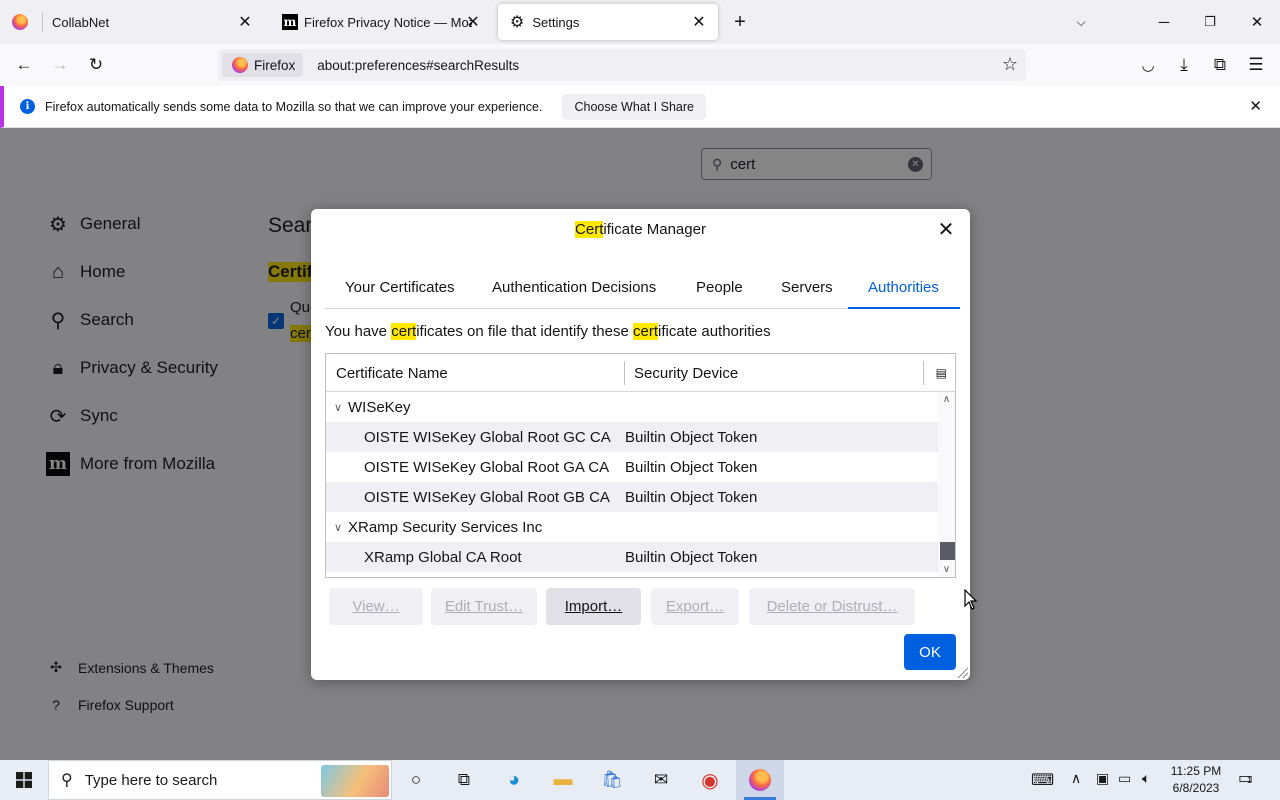 The height and width of the screenshot is (800, 1280). What do you see at coordinates (632, 407) in the screenshot?
I see `tree-group-row: ∨ WISeKey` at bounding box center [632, 407].